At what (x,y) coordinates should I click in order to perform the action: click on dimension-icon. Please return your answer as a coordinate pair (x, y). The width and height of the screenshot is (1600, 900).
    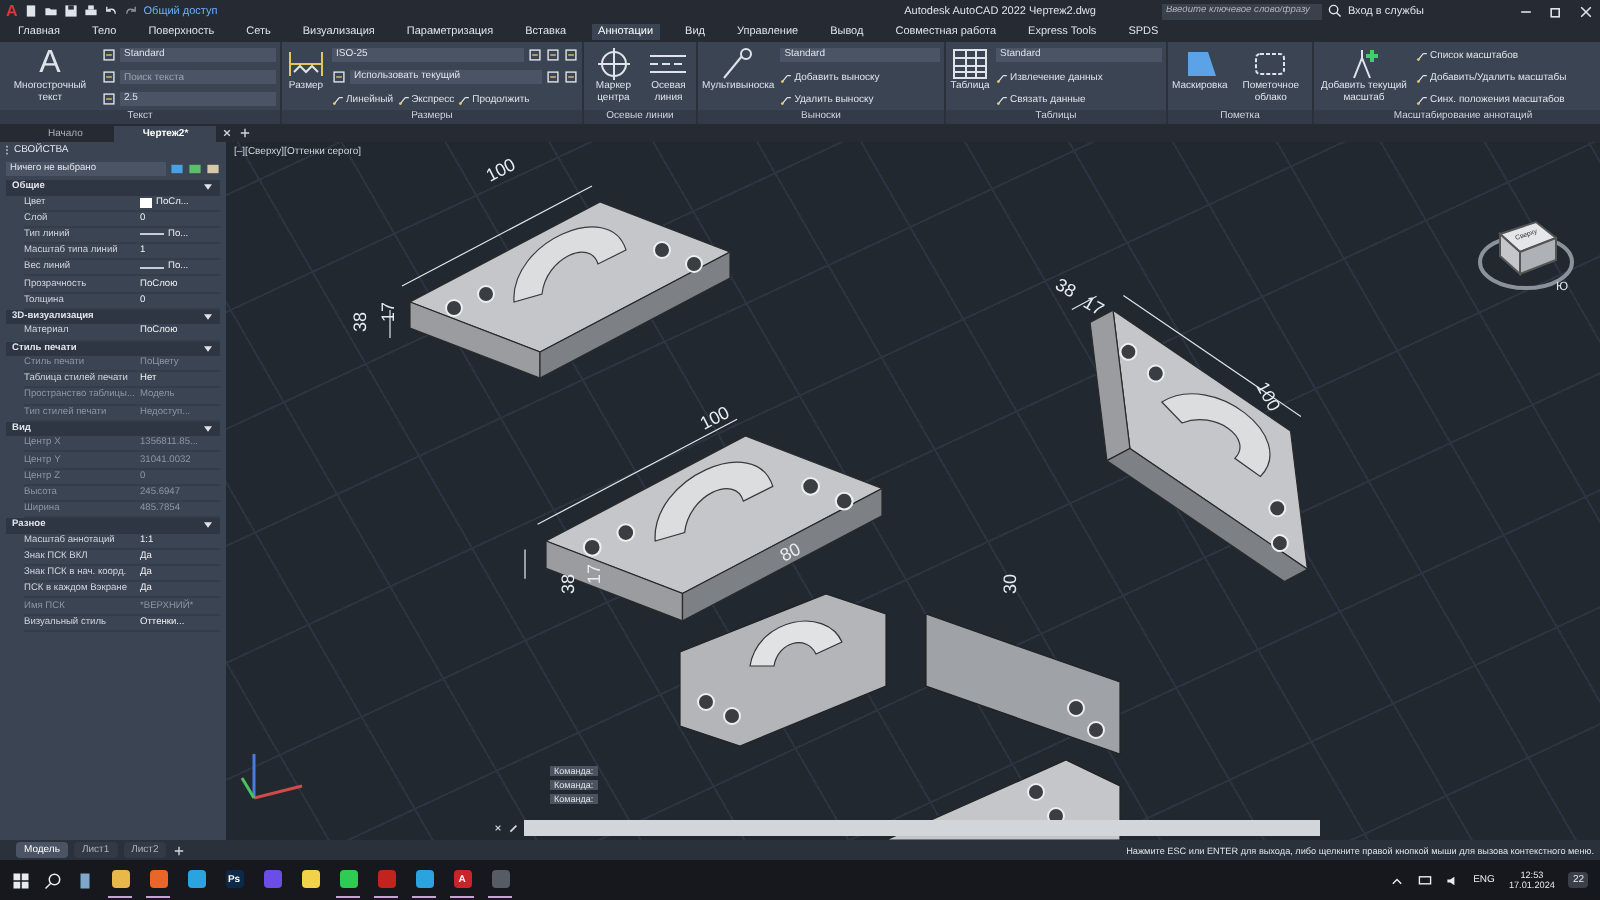
    Looking at the image, I should click on (306, 64).